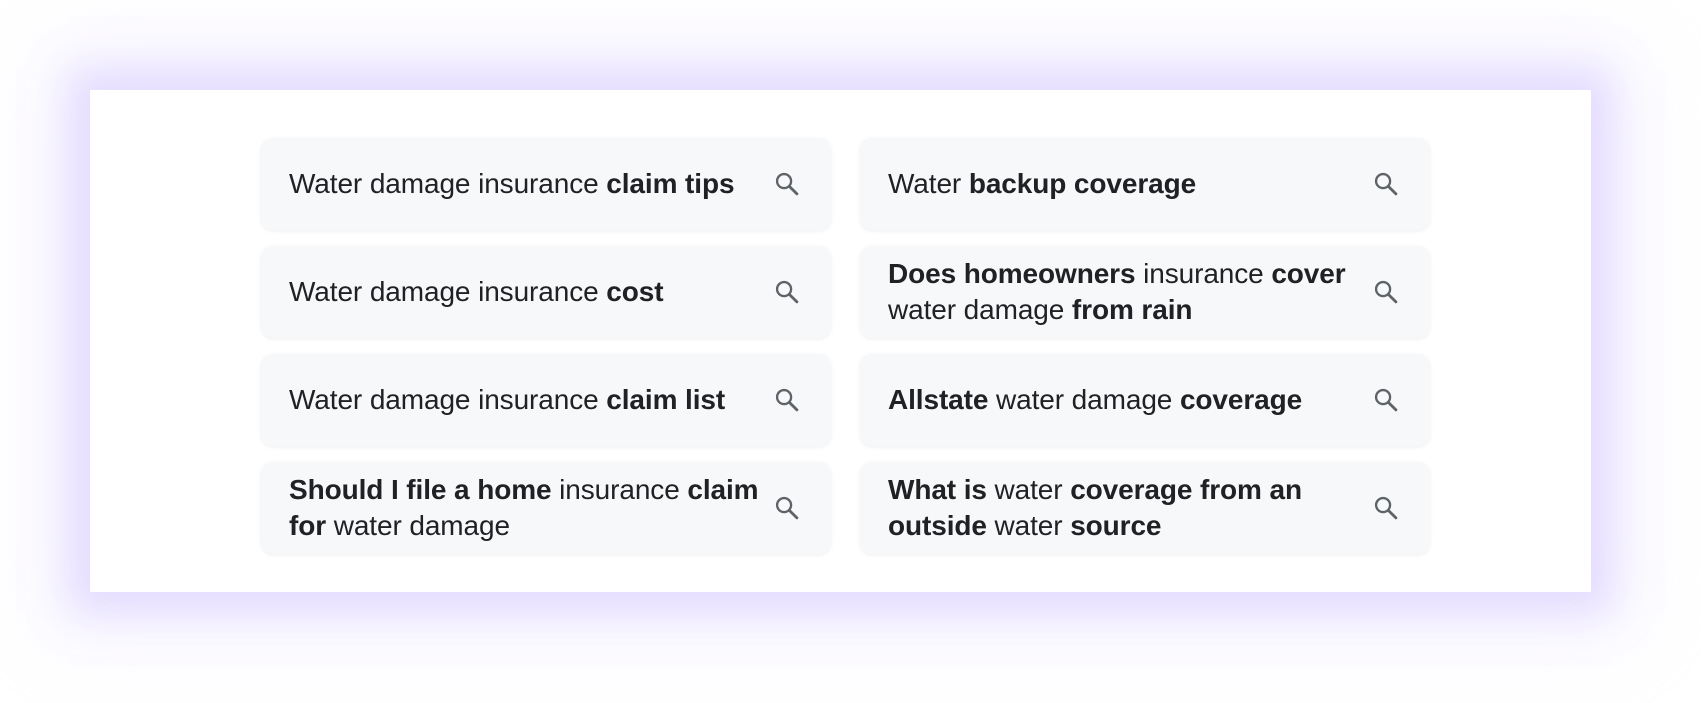  I want to click on related-search-chip-1: Water damage insurance claim tips, so click(546, 184).